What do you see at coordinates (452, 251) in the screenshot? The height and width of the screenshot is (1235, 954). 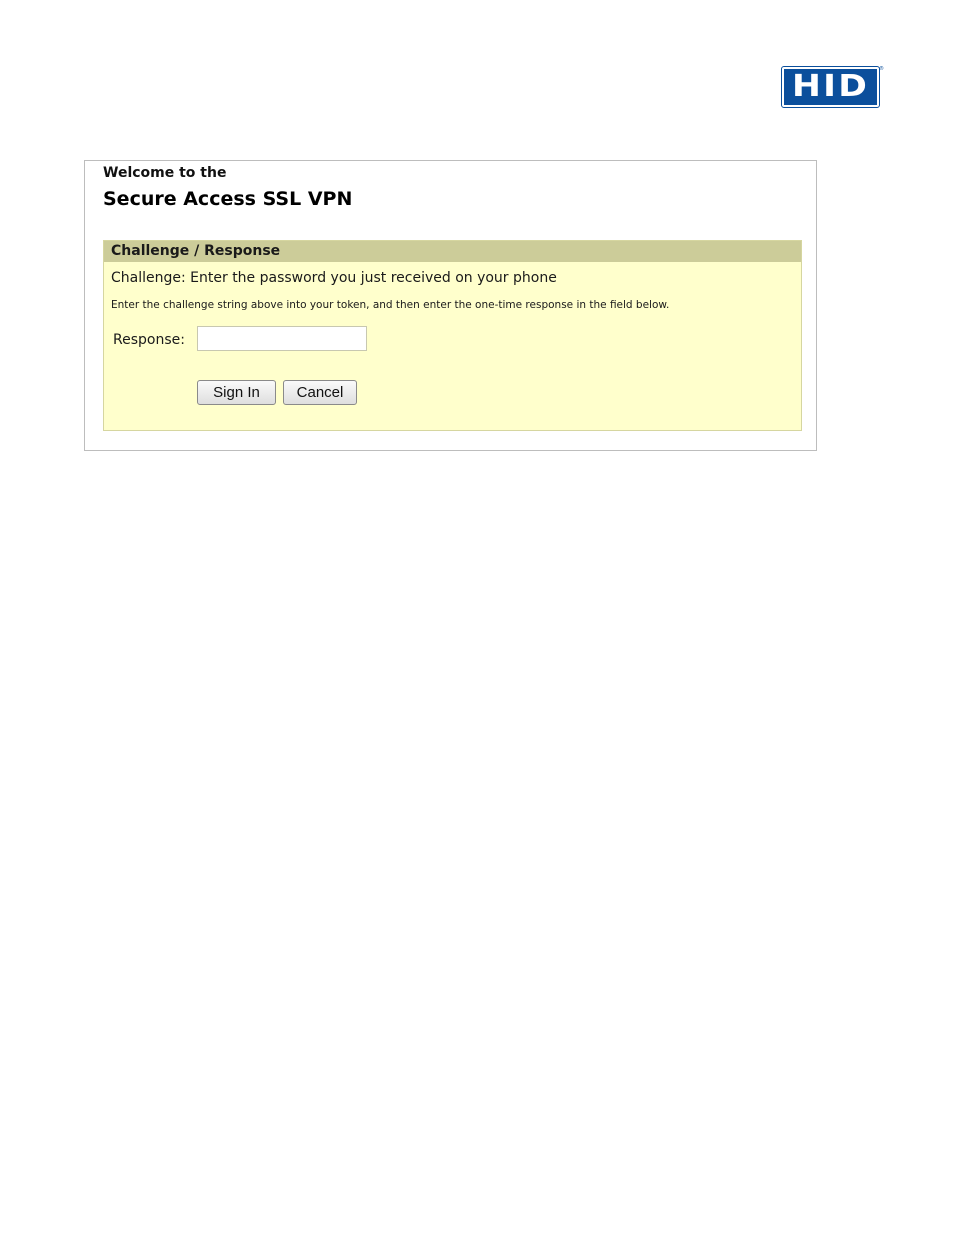 I see `panel-header: Challenge / Response` at bounding box center [452, 251].